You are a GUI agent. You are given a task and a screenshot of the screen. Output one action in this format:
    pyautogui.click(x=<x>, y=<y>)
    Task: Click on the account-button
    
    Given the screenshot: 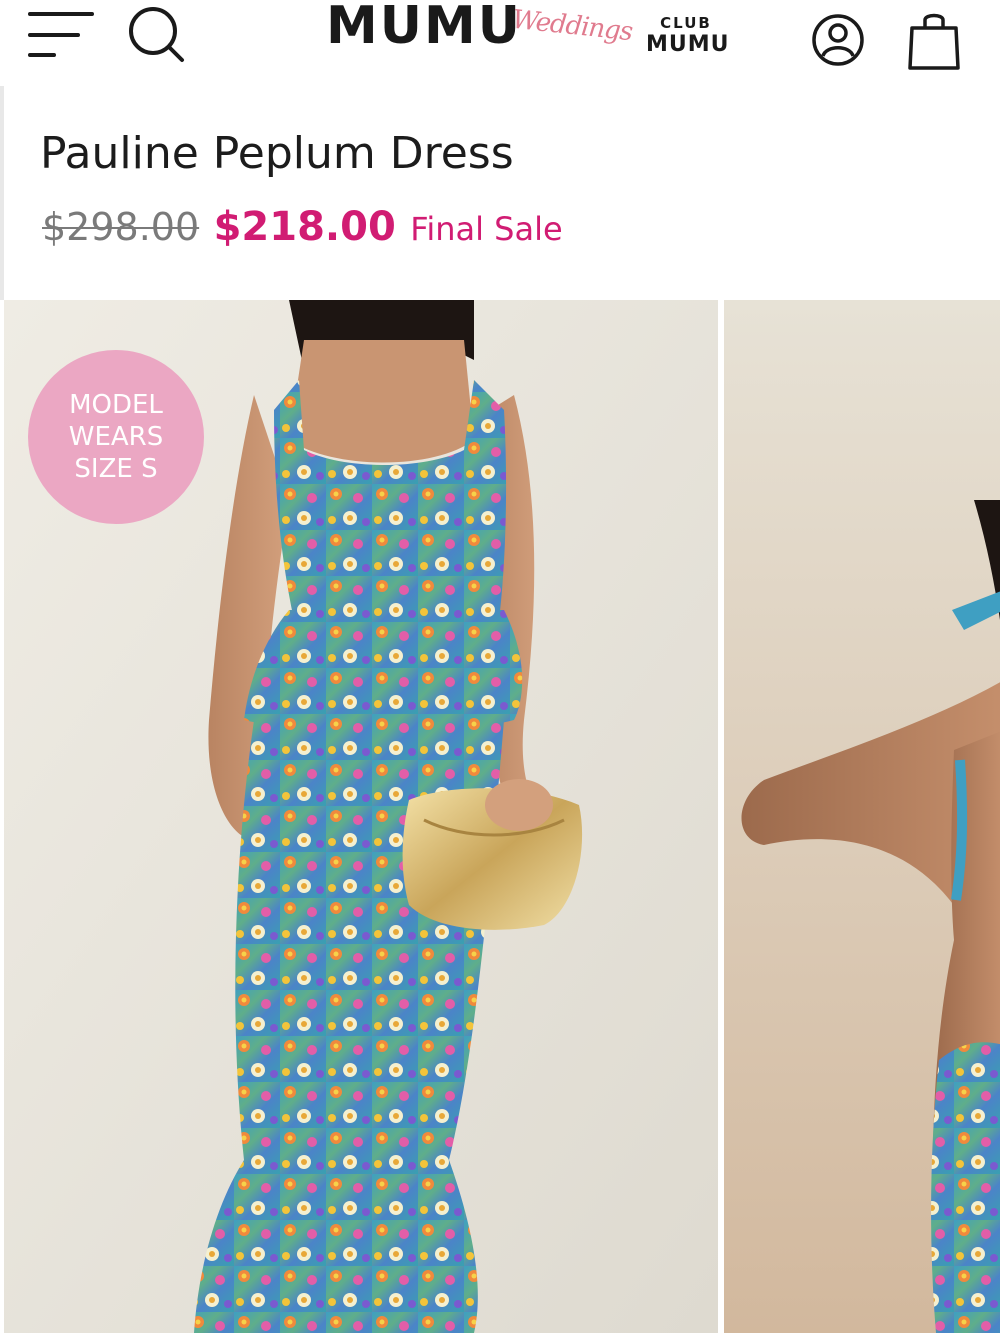 What is the action you would take?
    pyautogui.click(x=838, y=40)
    